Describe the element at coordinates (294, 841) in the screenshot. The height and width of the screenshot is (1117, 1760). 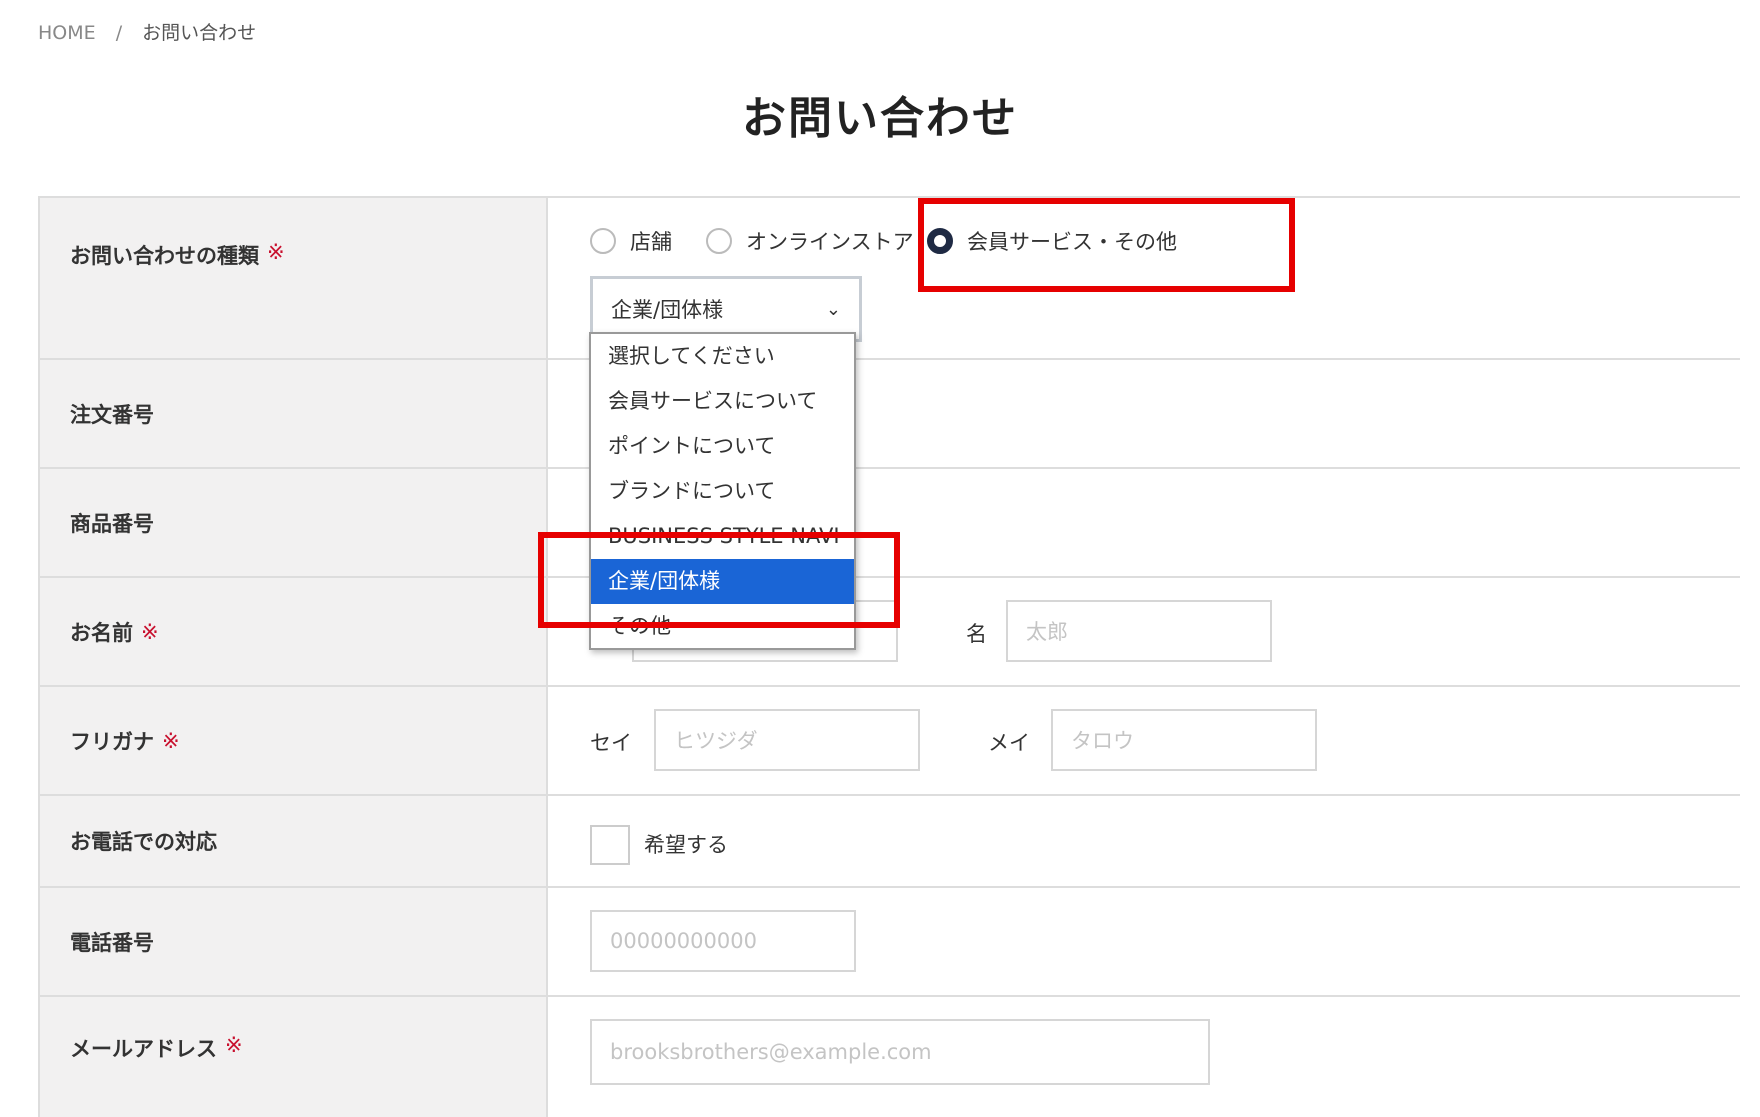
I see `label-phone-contact: お電話での対応` at that location.